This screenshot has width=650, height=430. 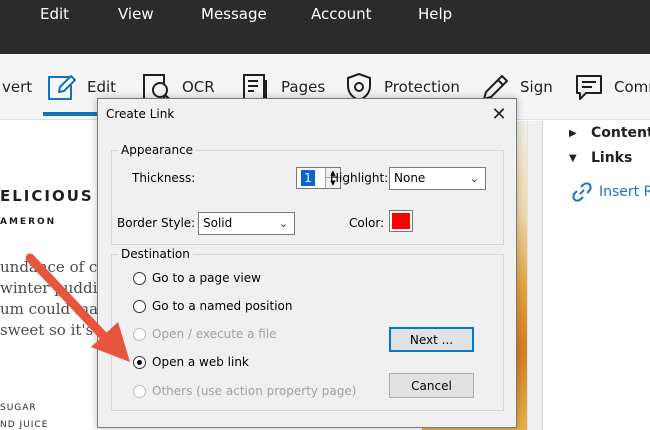 What do you see at coordinates (140, 114) in the screenshot?
I see `dialog-title: Create Link` at bounding box center [140, 114].